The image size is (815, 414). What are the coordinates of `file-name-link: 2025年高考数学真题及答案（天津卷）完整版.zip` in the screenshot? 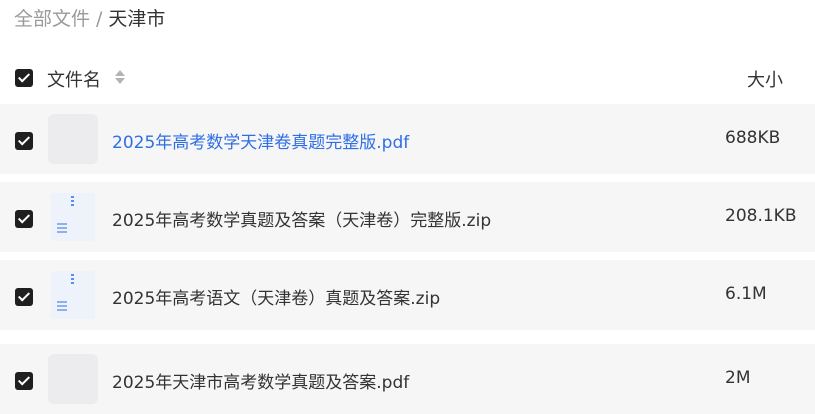 It's located at (301, 218).